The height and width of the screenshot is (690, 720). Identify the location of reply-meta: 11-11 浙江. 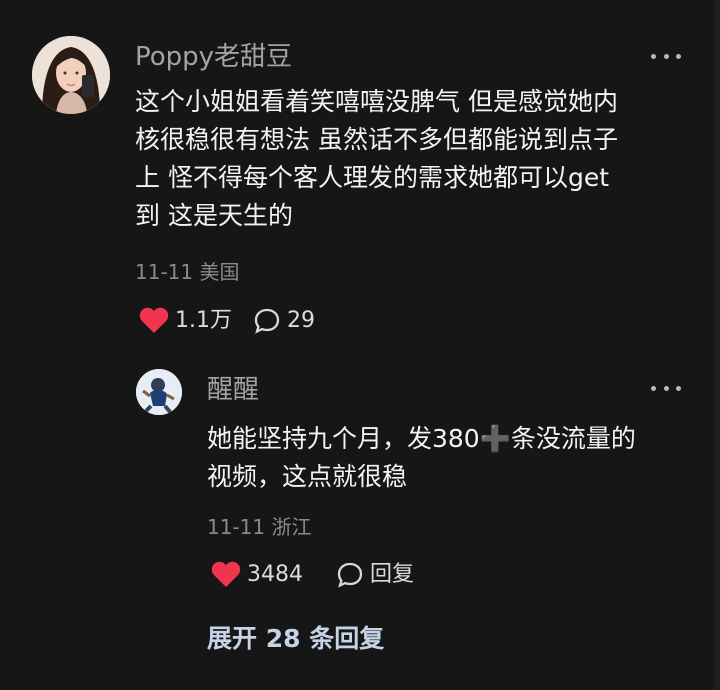
(259, 527).